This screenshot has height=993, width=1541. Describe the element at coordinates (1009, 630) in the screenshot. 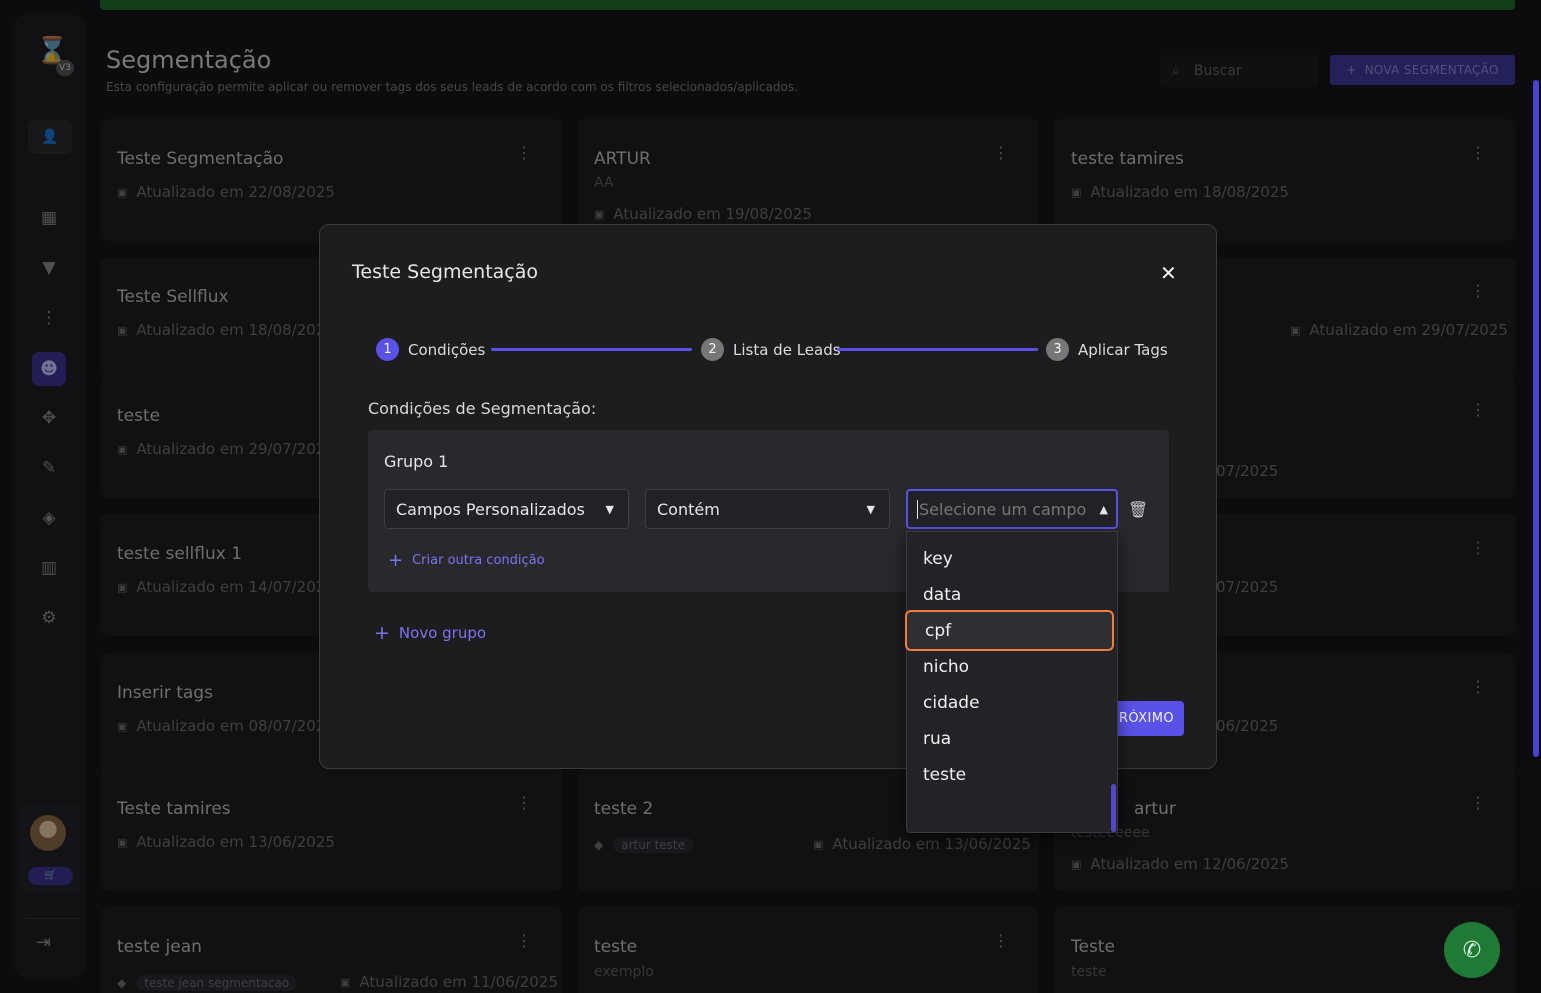

I see `dropdown-option-highlighted: cpf` at that location.